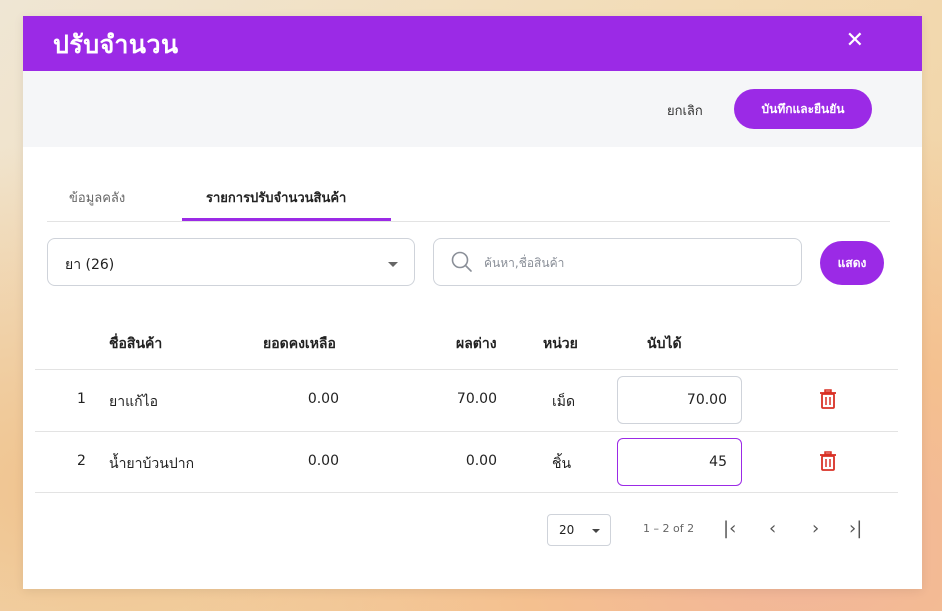 This screenshot has width=942, height=611. What do you see at coordinates (679, 400) in the screenshot?
I see `counted-input: 70.00` at bounding box center [679, 400].